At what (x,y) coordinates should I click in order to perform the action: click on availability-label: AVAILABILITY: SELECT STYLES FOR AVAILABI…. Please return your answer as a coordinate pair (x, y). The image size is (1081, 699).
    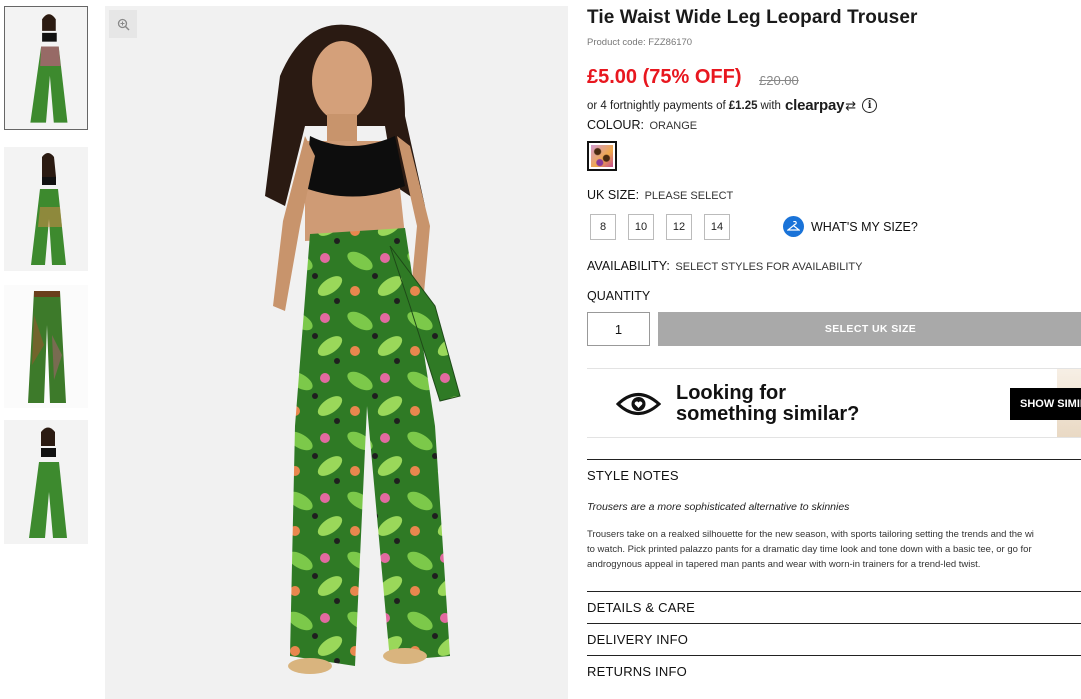
    Looking at the image, I should click on (725, 266).